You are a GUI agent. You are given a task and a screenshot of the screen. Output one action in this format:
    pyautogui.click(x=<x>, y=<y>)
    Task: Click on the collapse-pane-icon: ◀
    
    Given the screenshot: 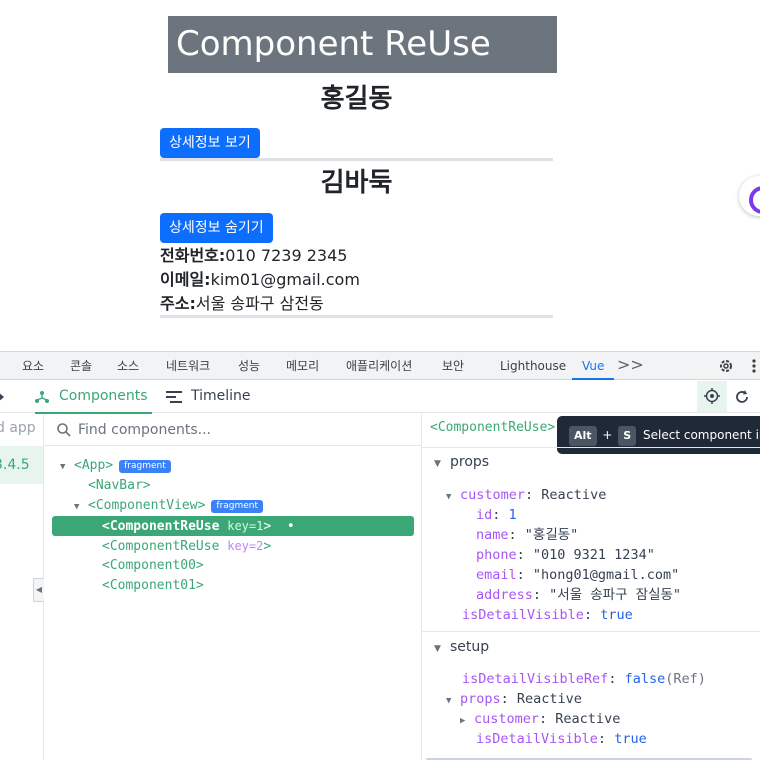 What is the action you would take?
    pyautogui.click(x=38, y=590)
    